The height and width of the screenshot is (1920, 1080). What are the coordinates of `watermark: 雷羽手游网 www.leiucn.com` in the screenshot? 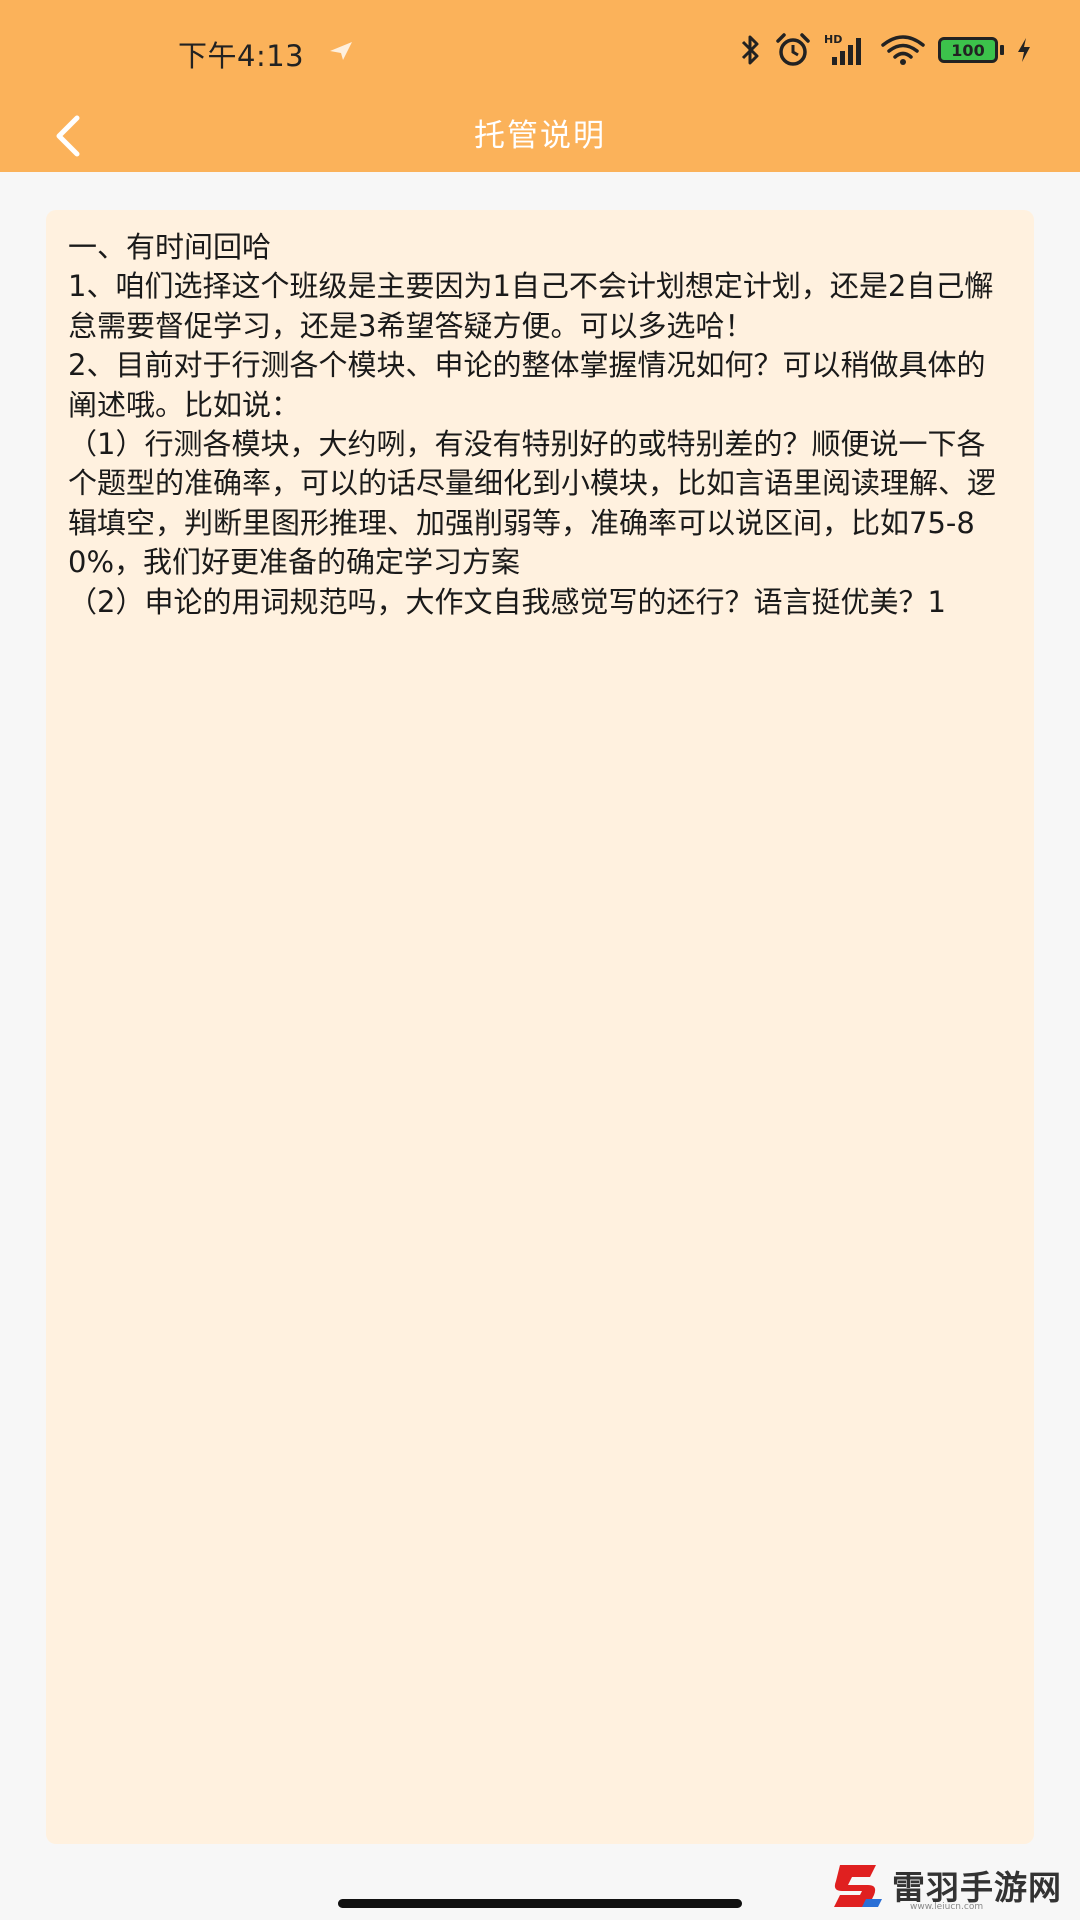 It's located at (946, 1885).